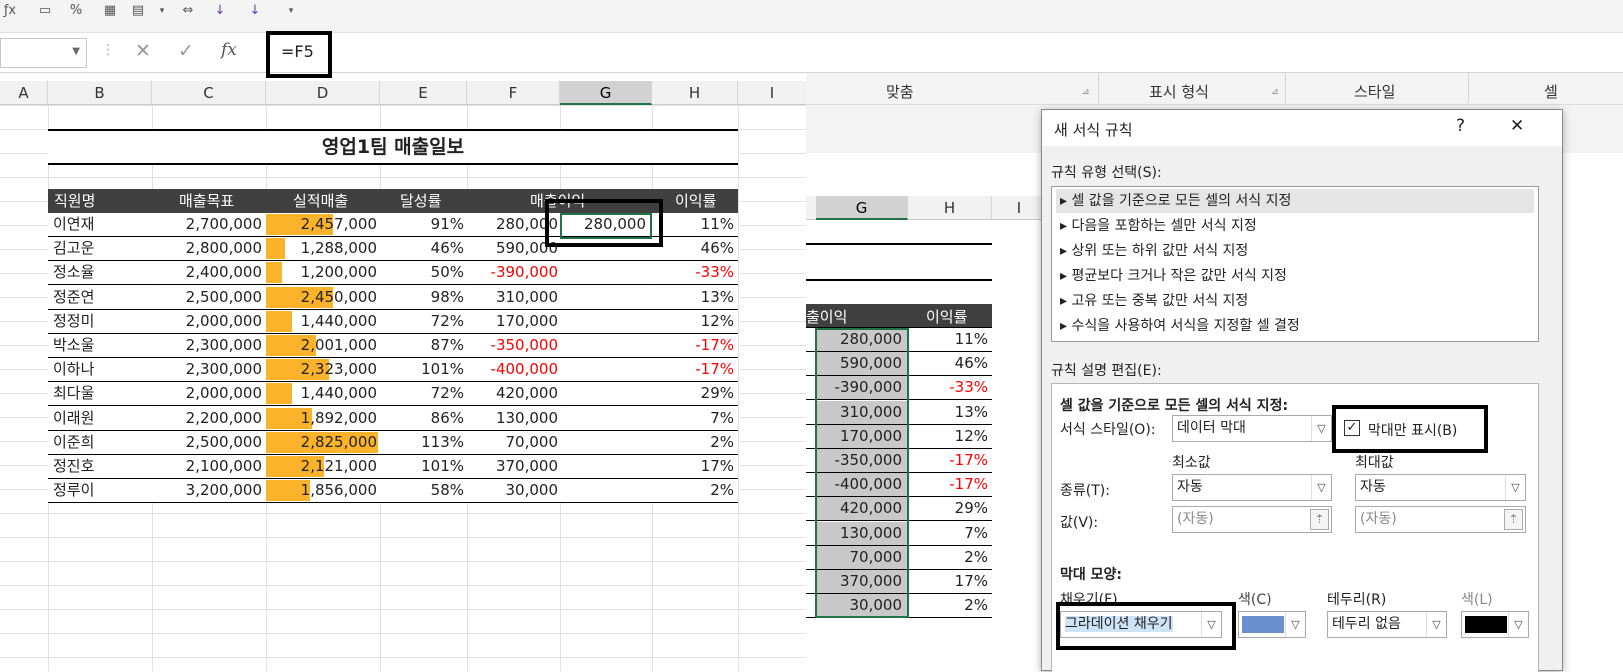  What do you see at coordinates (393, 147) in the screenshot?
I see `sheet-title: 영업1팀 매출일보` at bounding box center [393, 147].